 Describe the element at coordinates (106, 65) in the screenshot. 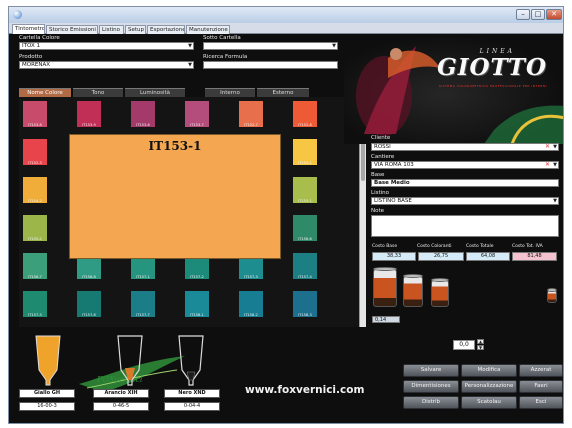

I see `prodotto-select: MORENAX ▼` at that location.